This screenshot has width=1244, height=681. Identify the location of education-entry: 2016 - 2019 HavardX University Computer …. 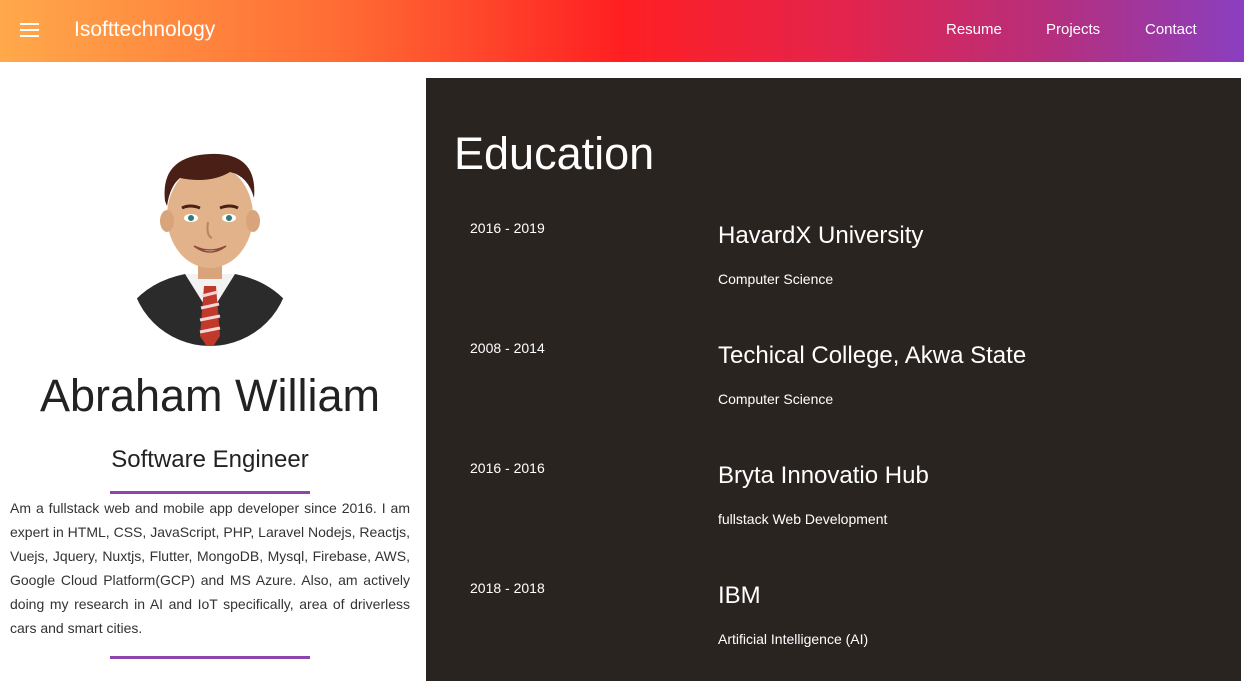
(833, 269).